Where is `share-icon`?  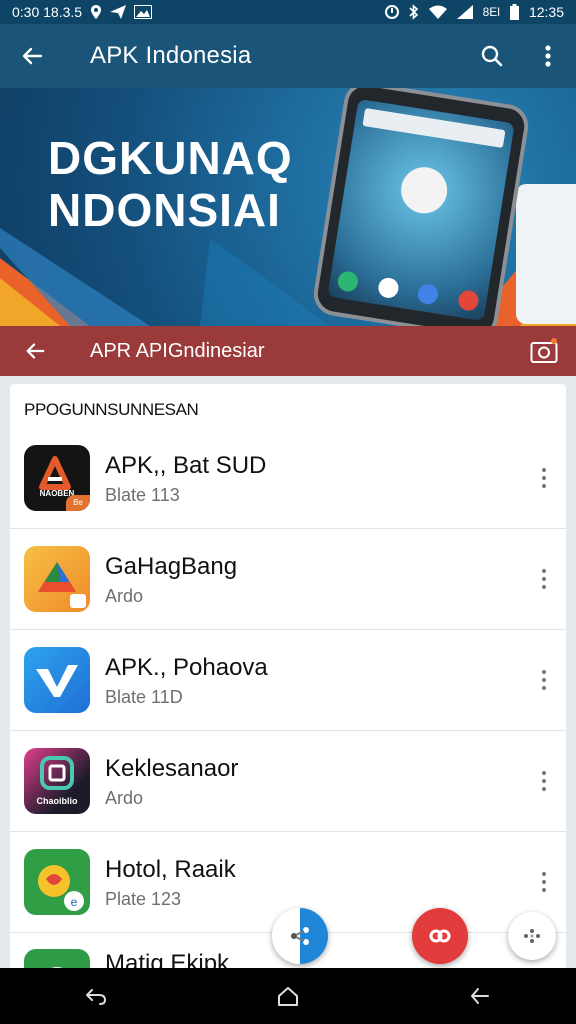 share-icon is located at coordinates (300, 936).